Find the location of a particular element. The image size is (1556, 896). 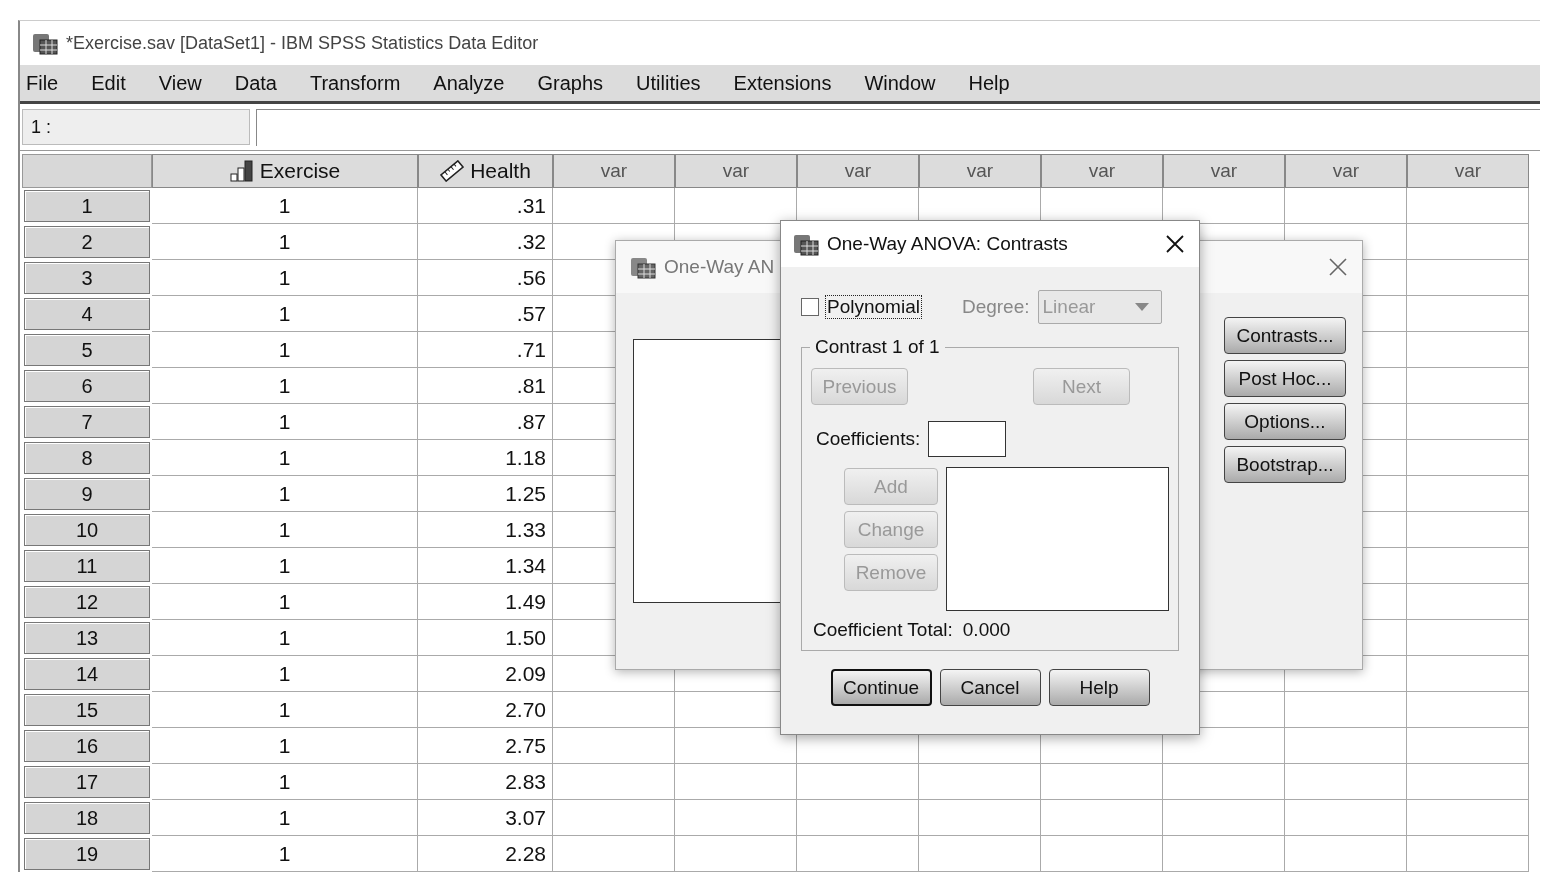

table-cell: .71 is located at coordinates (485, 350).